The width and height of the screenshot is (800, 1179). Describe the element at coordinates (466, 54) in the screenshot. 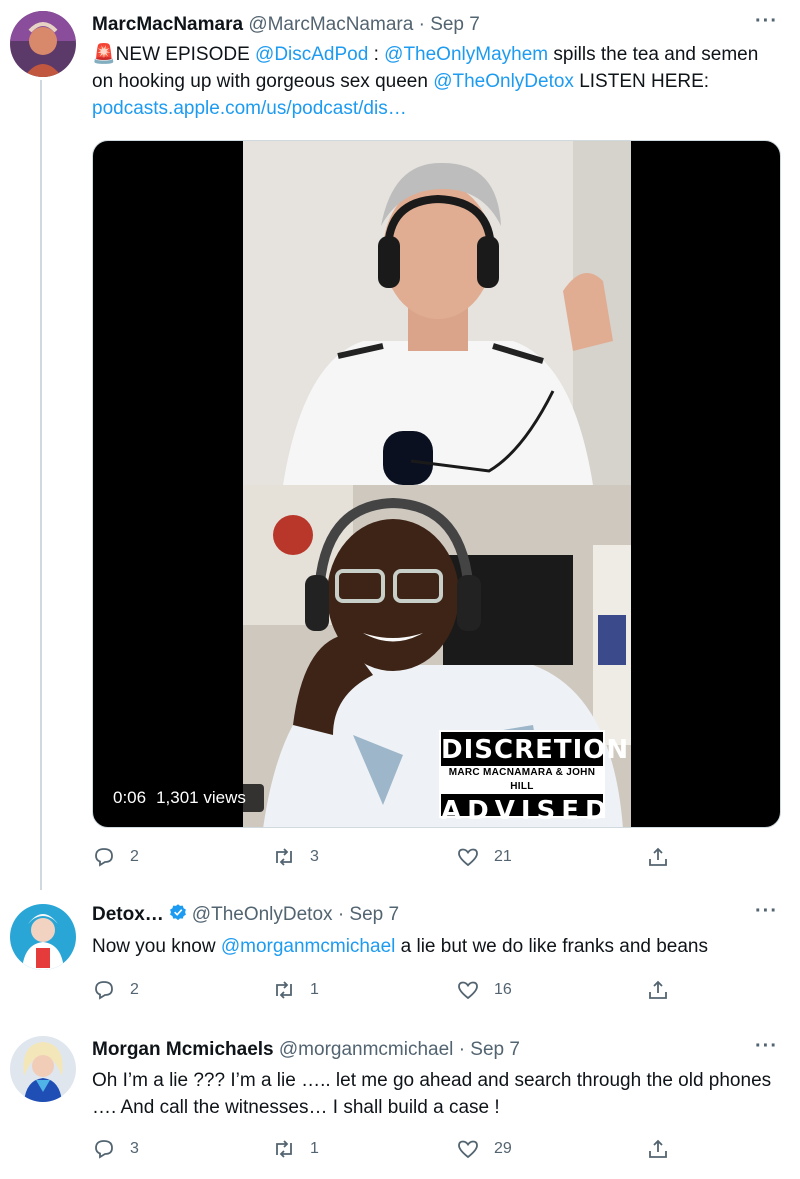

I see `mention-link: @TheOnlyMayhem` at that location.